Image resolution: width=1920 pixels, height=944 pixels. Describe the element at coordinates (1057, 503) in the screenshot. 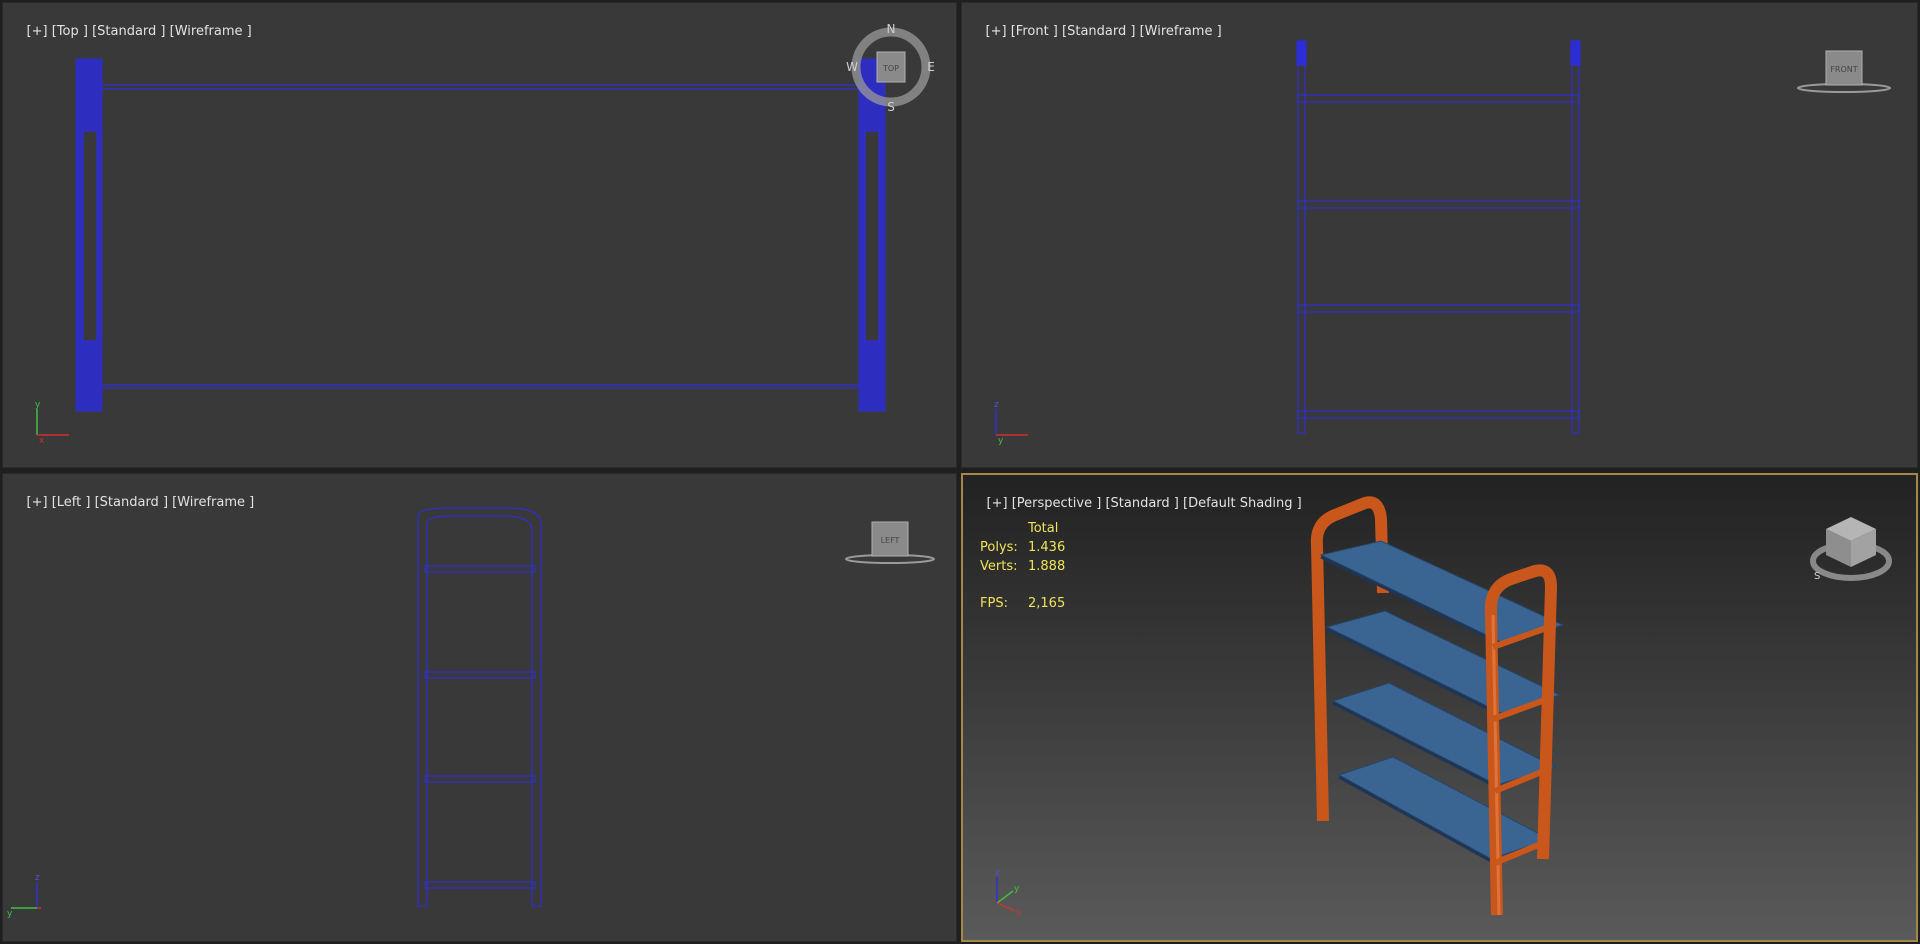

I see `viewport-pov-menu: [Perspective ]` at that location.